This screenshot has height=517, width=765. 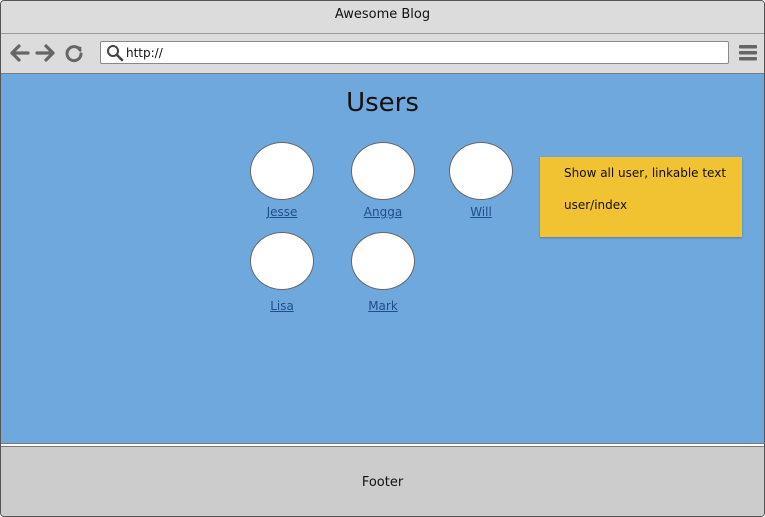 I want to click on user-card: Jesse, so click(x=282, y=180).